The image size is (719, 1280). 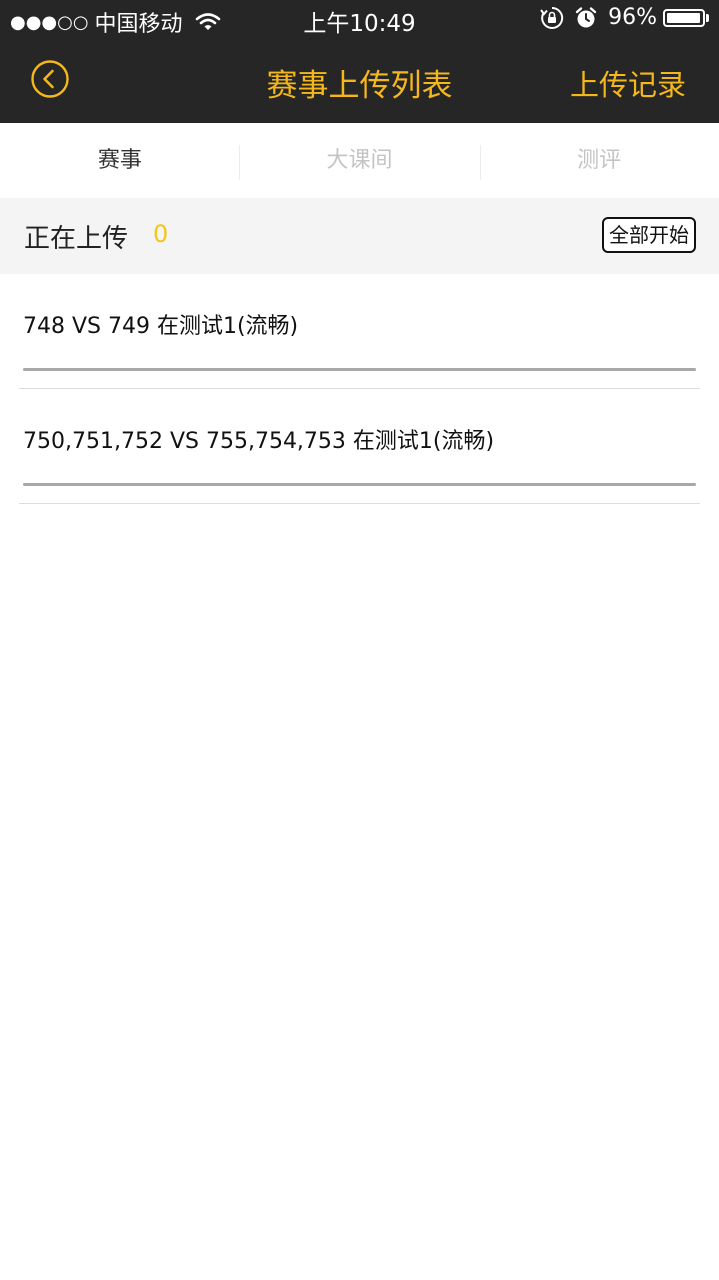 I want to click on battery-icon, so click(x=684, y=17).